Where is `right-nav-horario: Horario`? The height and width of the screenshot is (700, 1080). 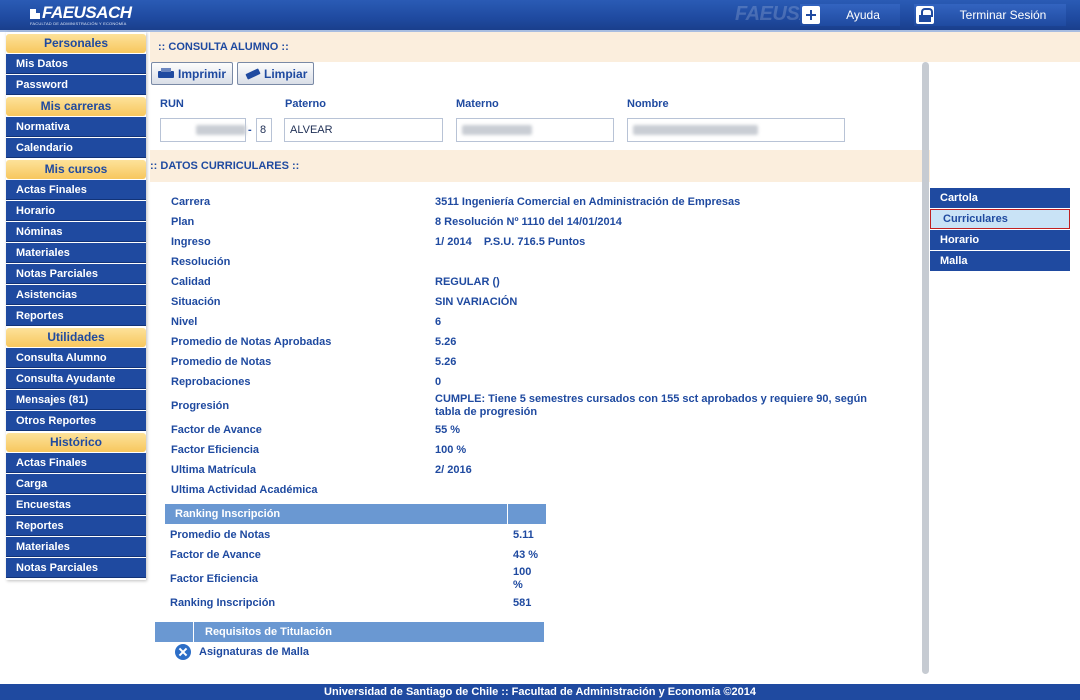 right-nav-horario: Horario is located at coordinates (1000, 240).